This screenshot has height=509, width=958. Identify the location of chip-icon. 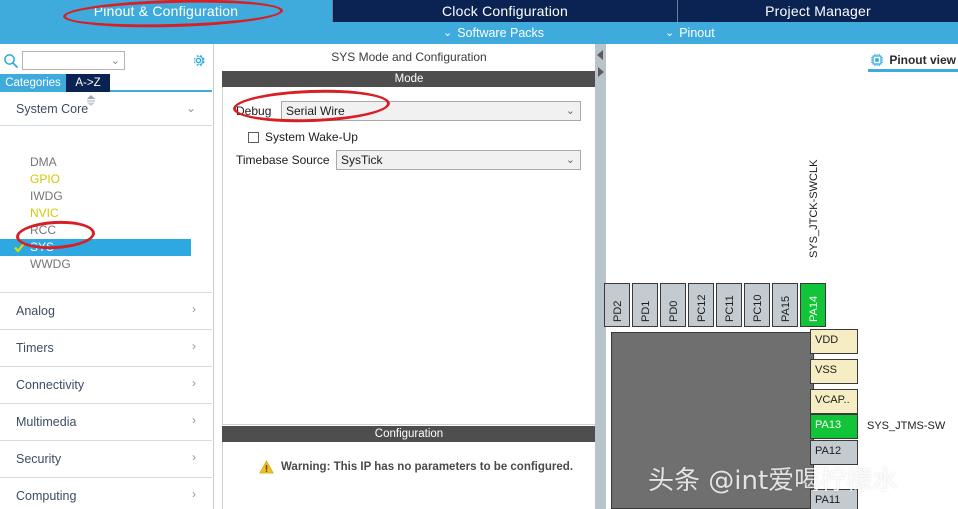
(877, 60).